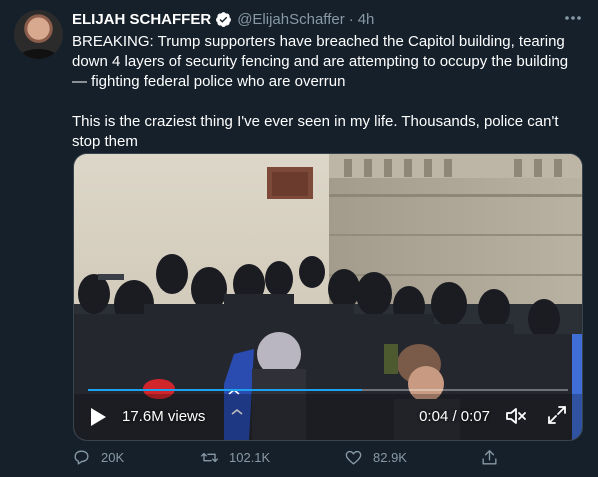  What do you see at coordinates (81, 457) in the screenshot?
I see `reply-icon` at bounding box center [81, 457].